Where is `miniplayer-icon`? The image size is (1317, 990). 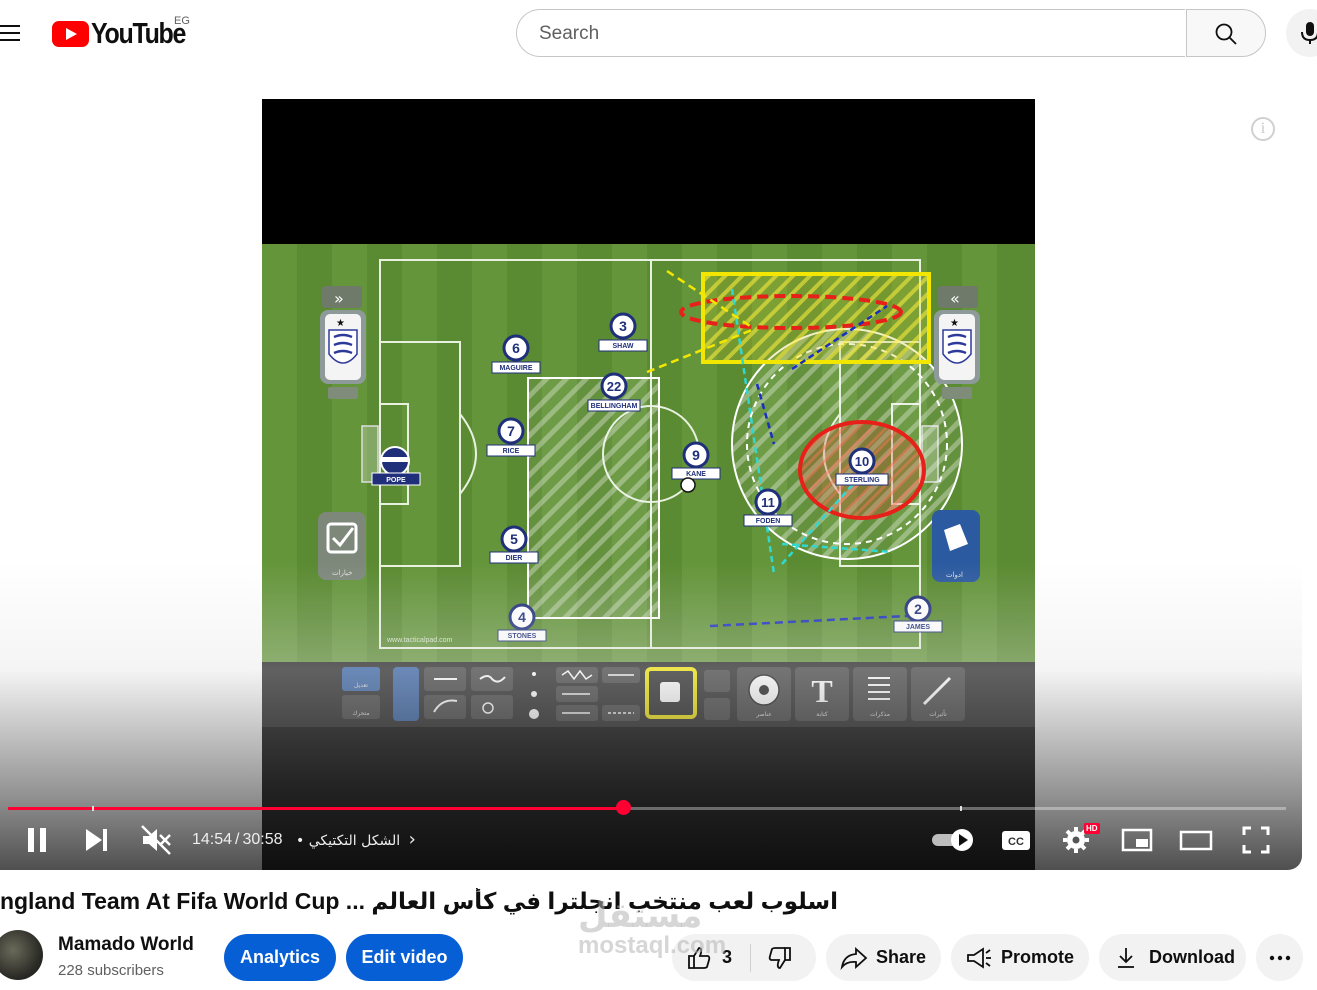 miniplayer-icon is located at coordinates (1137, 840).